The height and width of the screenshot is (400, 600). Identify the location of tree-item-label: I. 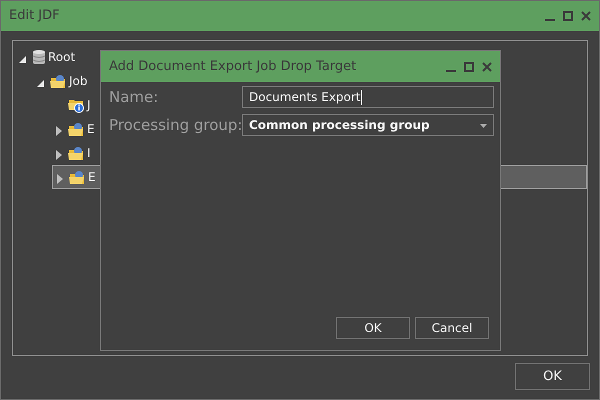
(89, 153).